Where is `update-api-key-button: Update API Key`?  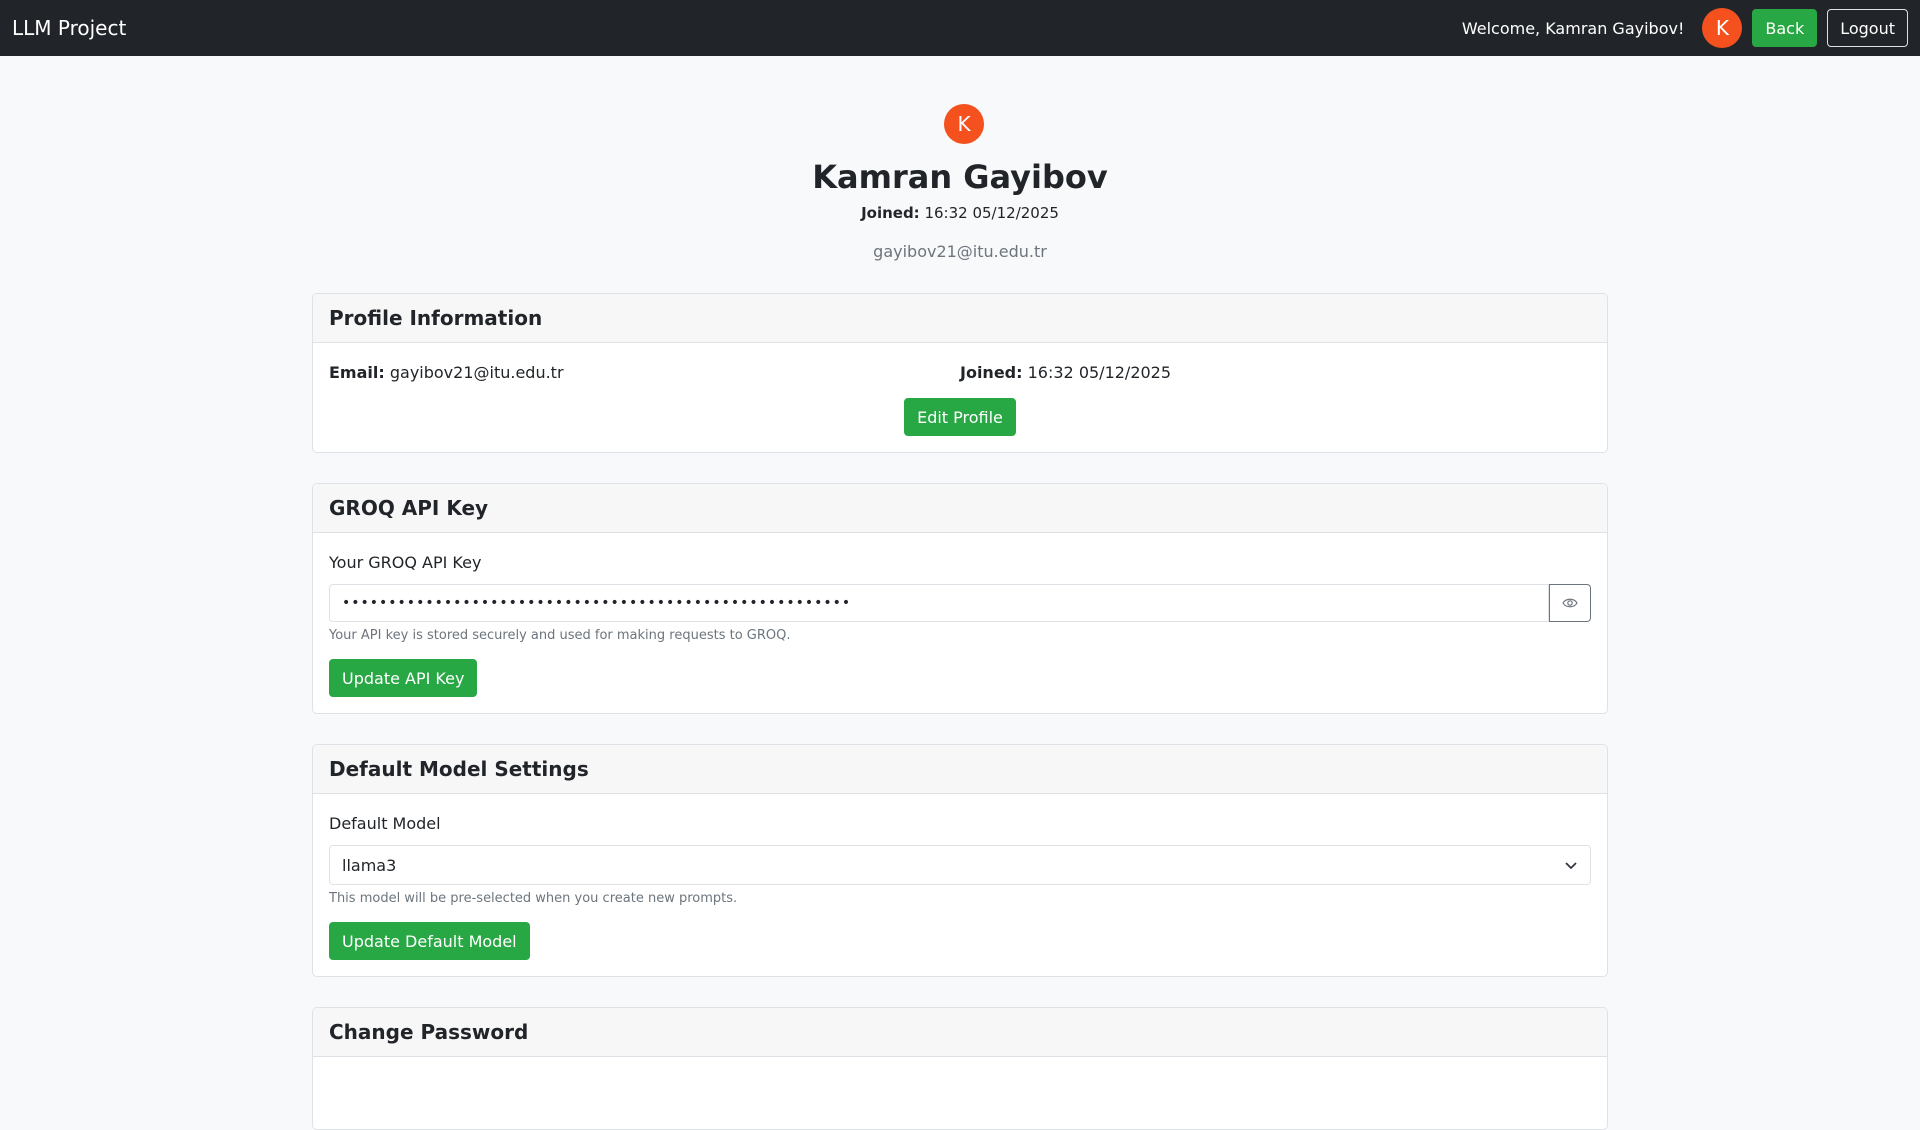
update-api-key-button: Update API Key is located at coordinates (403, 678).